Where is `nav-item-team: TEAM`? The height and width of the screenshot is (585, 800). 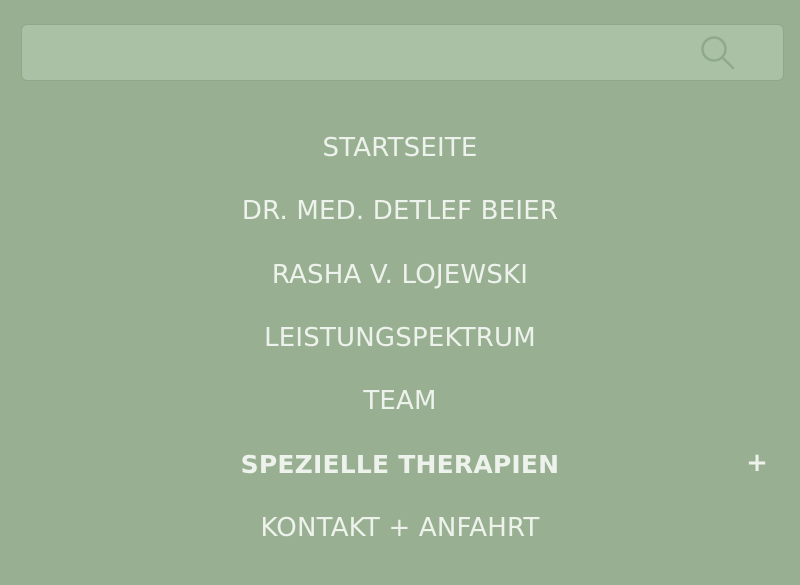
nav-item-team: TEAM is located at coordinates (400, 401).